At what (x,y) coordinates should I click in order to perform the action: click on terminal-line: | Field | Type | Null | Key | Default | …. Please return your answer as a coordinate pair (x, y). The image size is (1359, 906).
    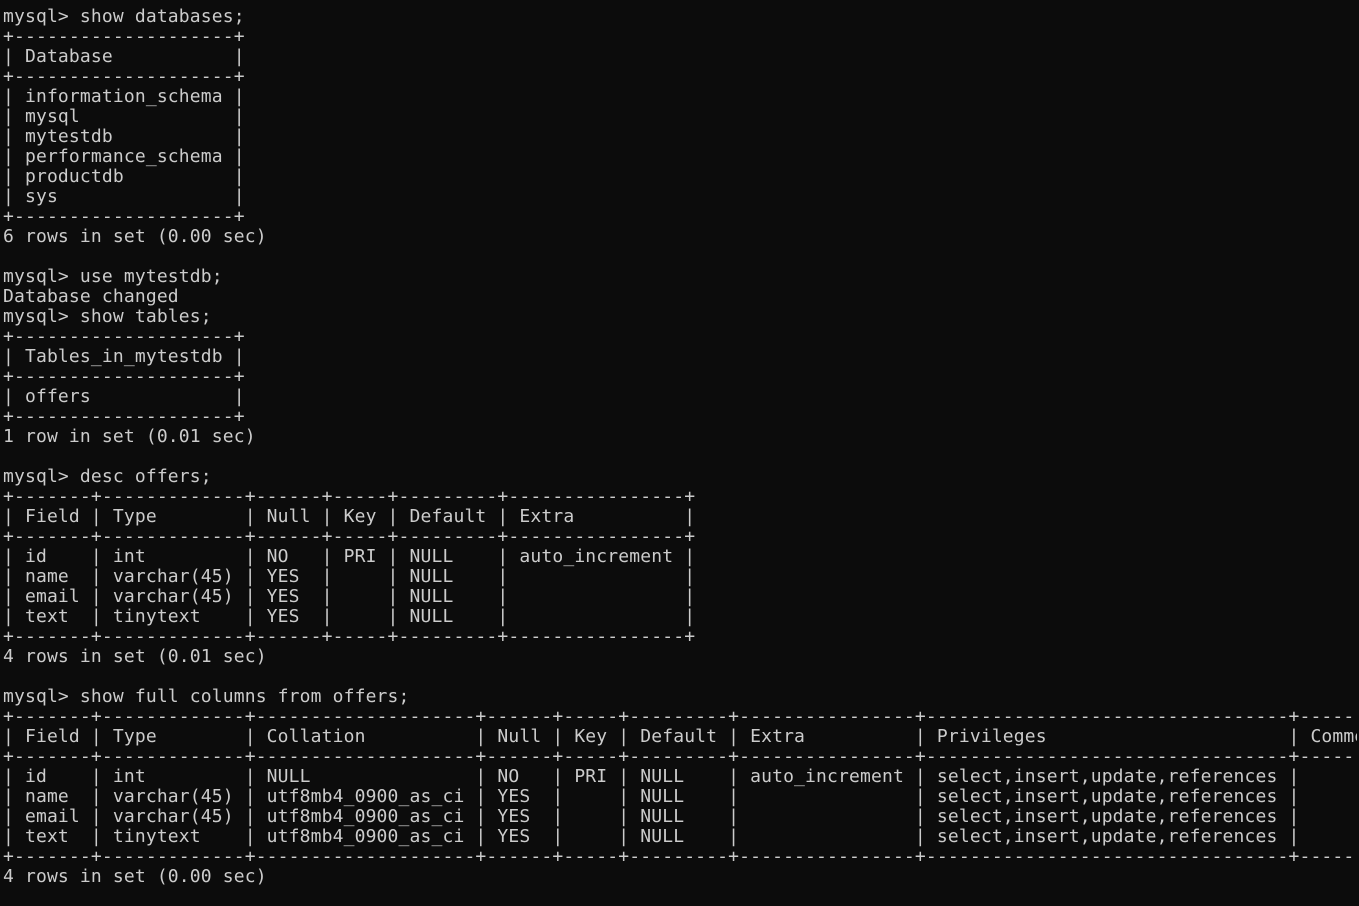
    Looking at the image, I should click on (349, 517).